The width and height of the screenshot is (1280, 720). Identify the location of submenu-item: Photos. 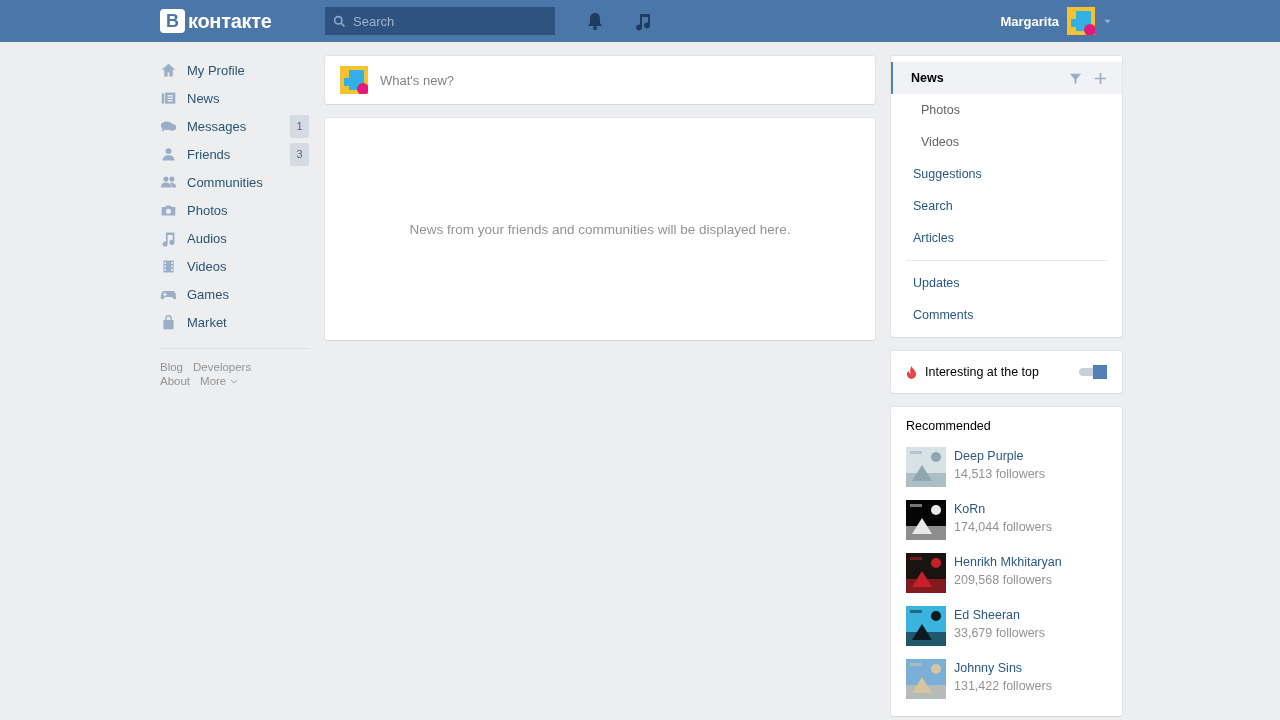
(1006, 110).